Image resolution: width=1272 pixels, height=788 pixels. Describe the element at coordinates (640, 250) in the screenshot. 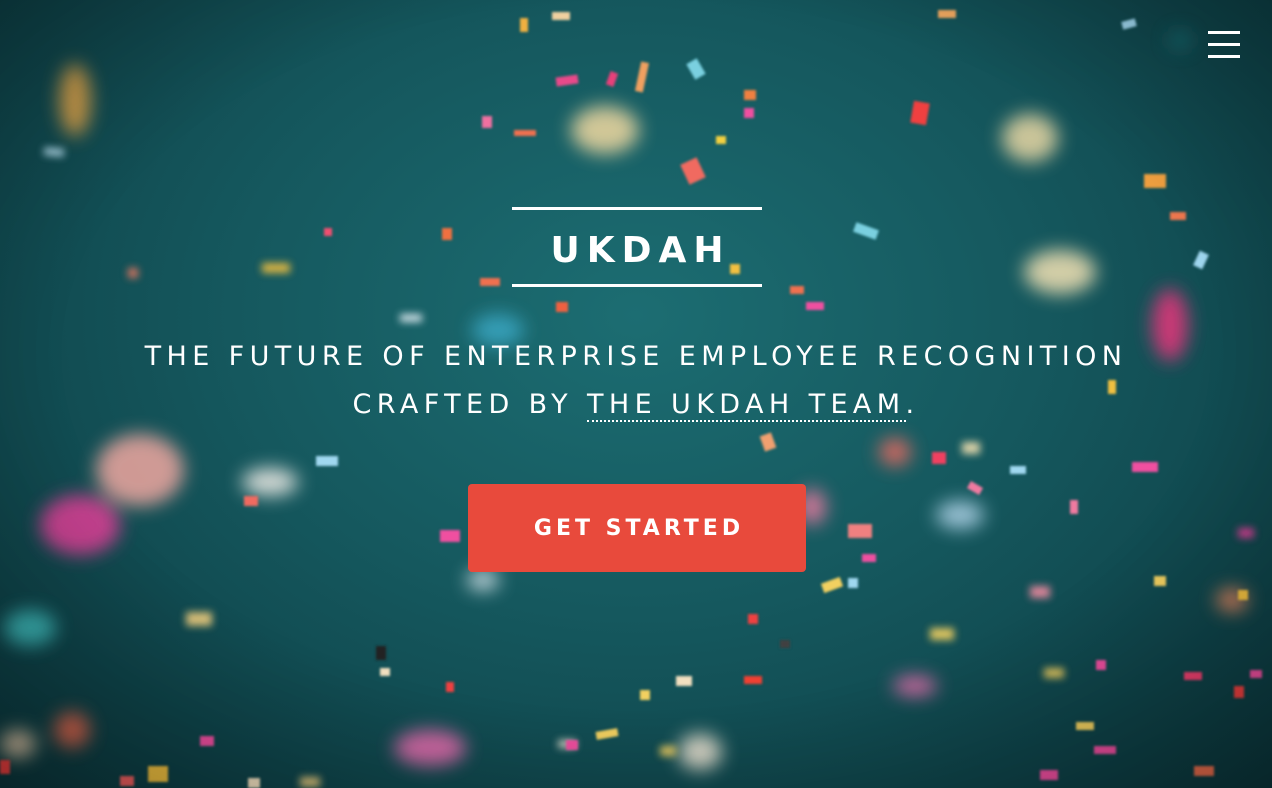

I see `site-title: UKDAH` at that location.